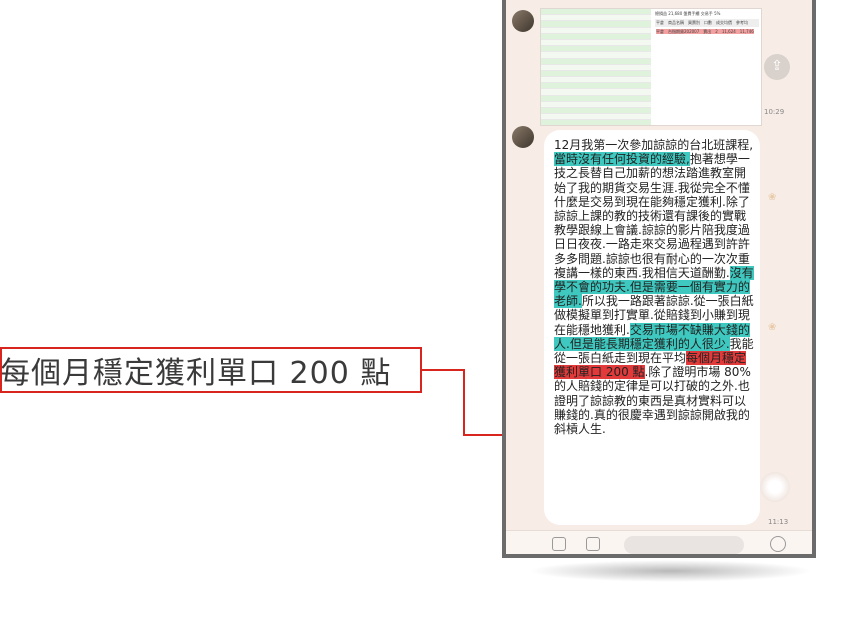 The image size is (842, 618). What do you see at coordinates (196, 373) in the screenshot?
I see `callout-text: 每個月穩定獲利單口 200 點` at bounding box center [196, 373].